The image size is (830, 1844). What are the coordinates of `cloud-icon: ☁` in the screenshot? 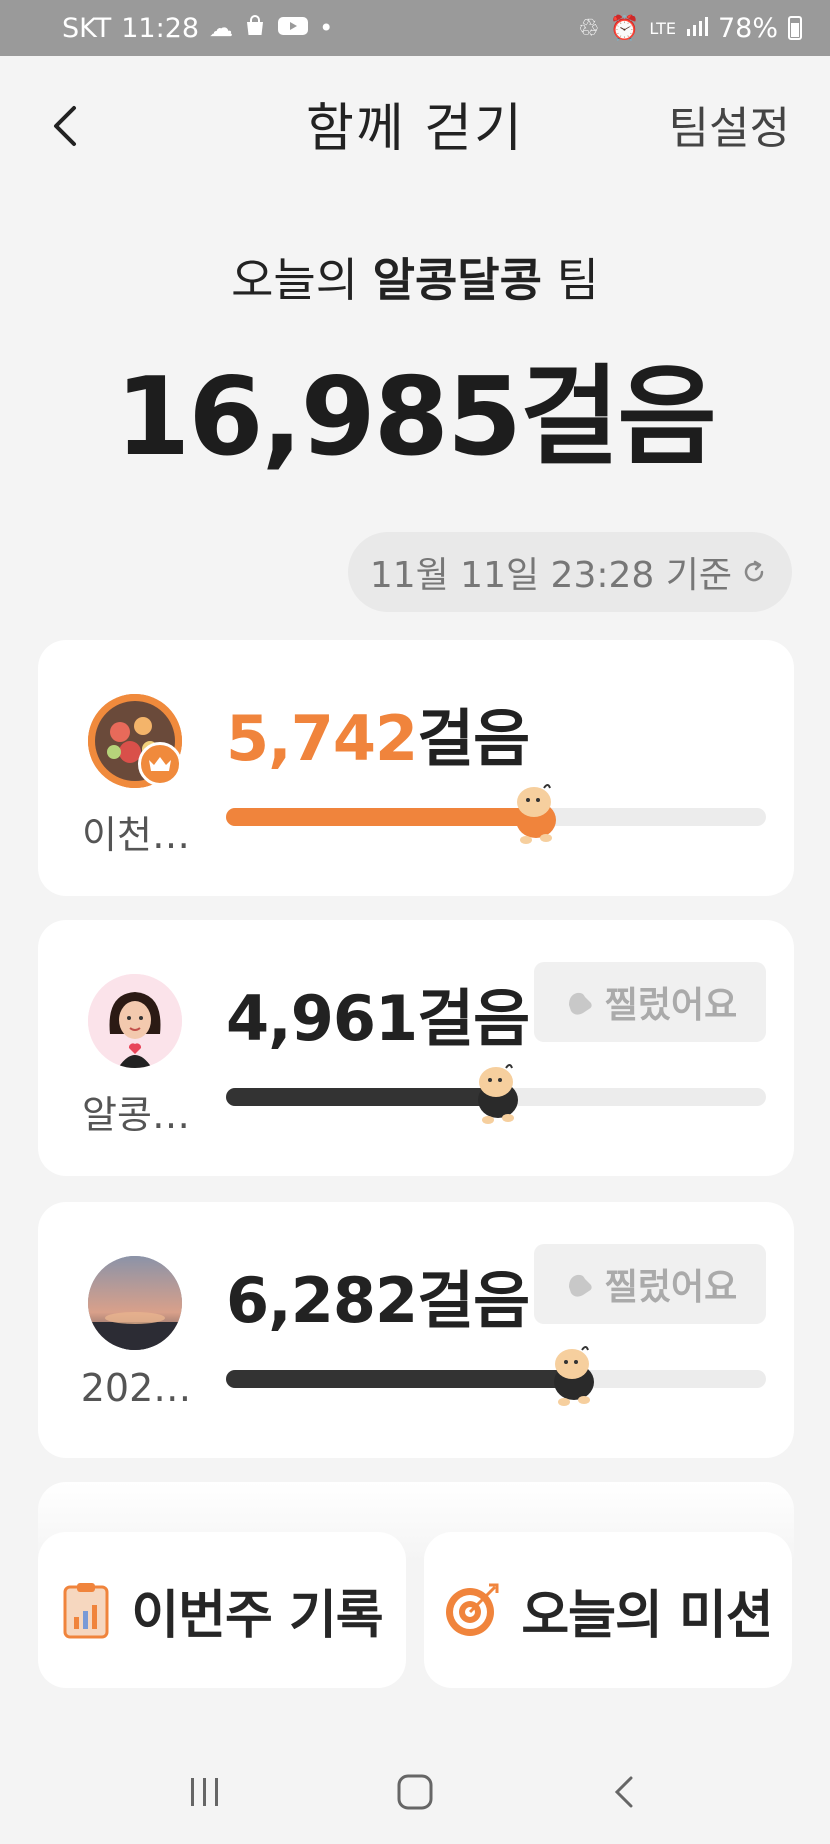 It's located at (221, 28).